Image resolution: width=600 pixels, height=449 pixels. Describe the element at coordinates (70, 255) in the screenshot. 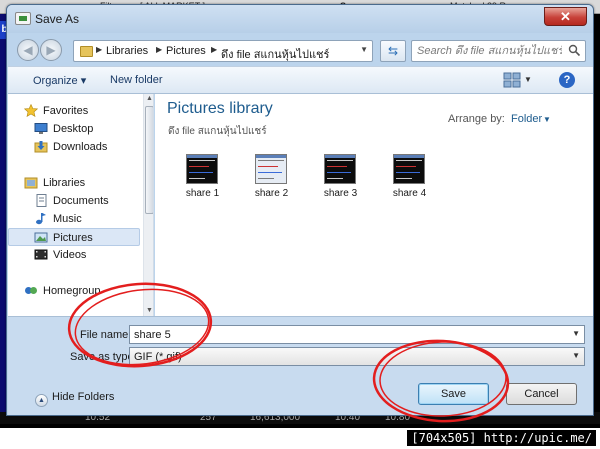

I see `nav-label: Videos` at that location.